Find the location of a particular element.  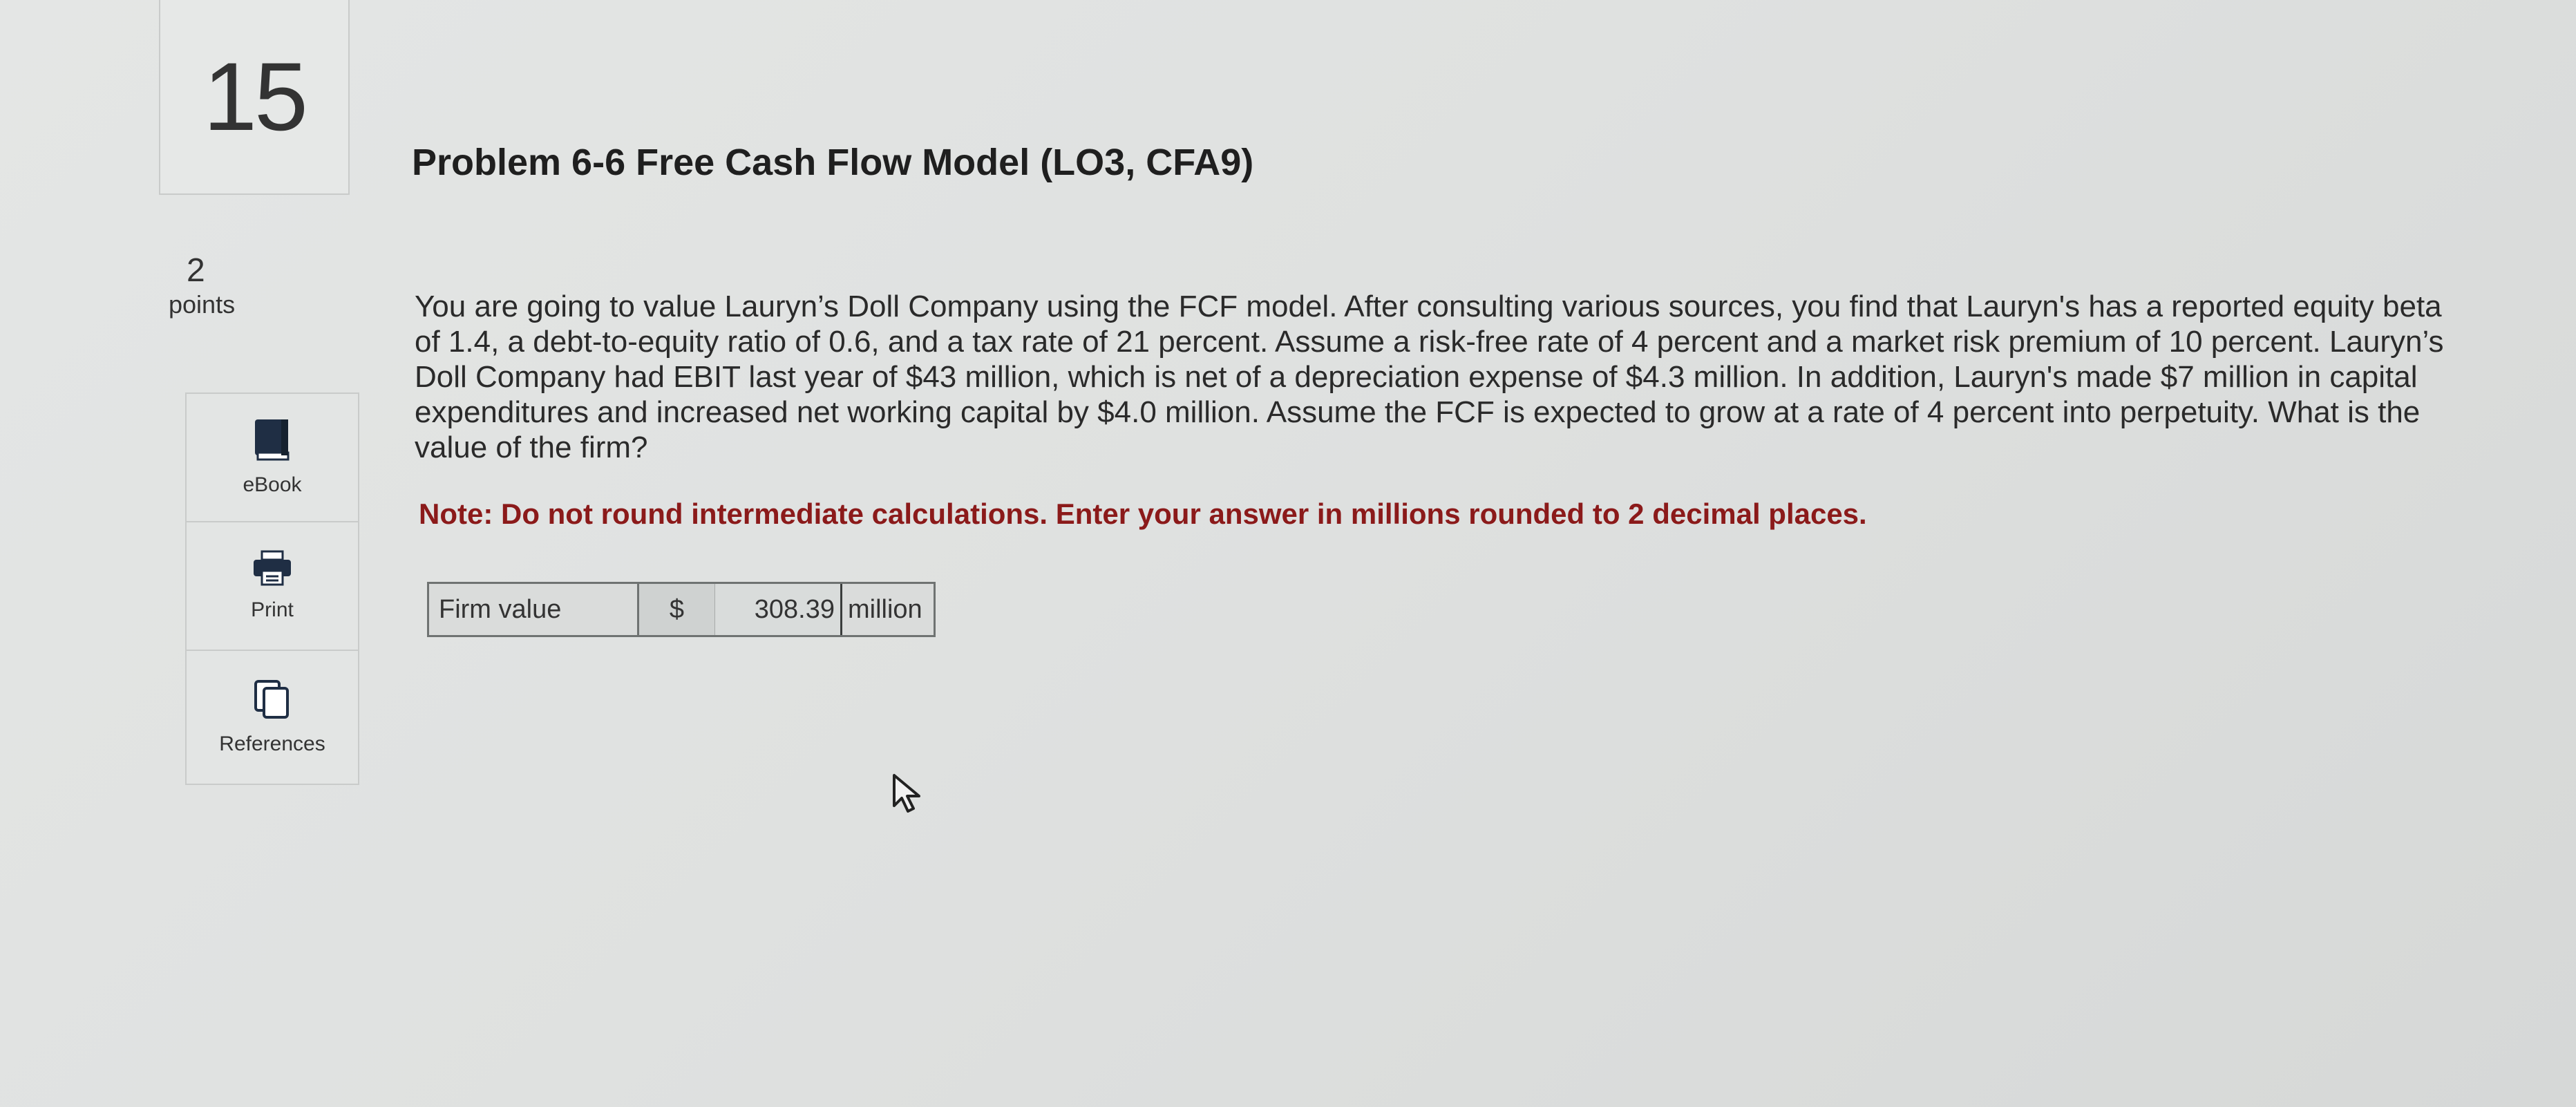

ebook-button: eBook is located at coordinates (272, 458).